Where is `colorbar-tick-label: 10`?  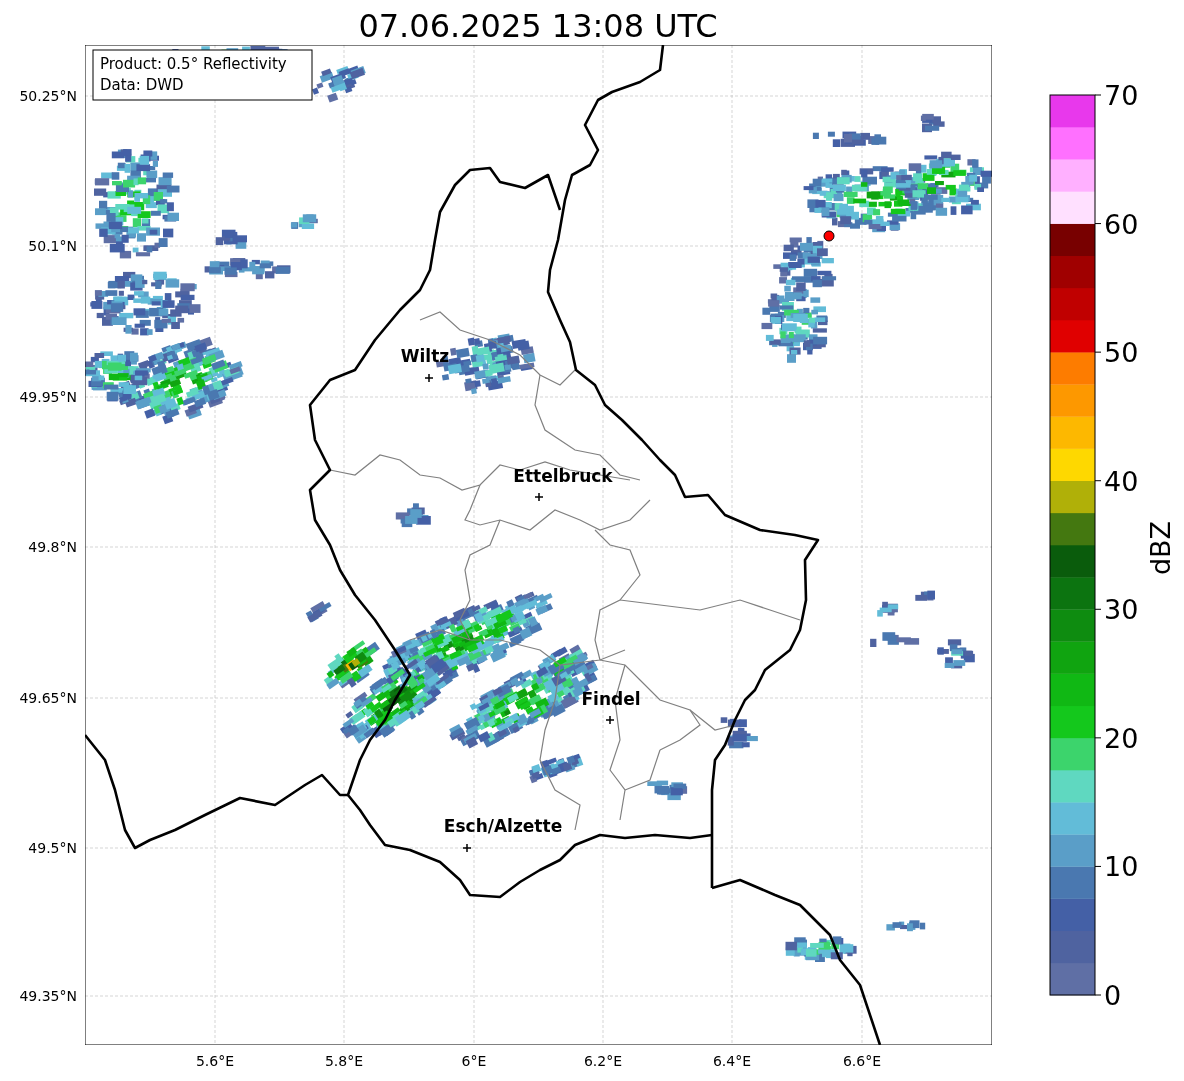 colorbar-tick-label: 10 is located at coordinates (1121, 867).